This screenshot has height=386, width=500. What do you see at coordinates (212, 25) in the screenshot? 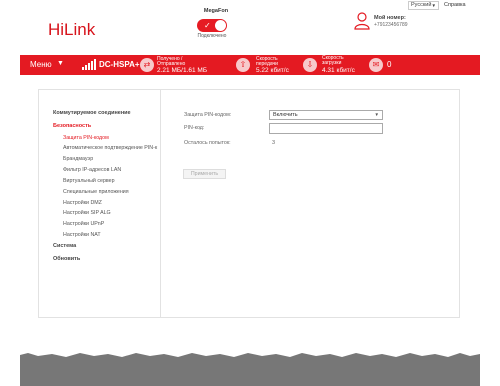
I see `connection-toggle: ✓` at bounding box center [212, 25].